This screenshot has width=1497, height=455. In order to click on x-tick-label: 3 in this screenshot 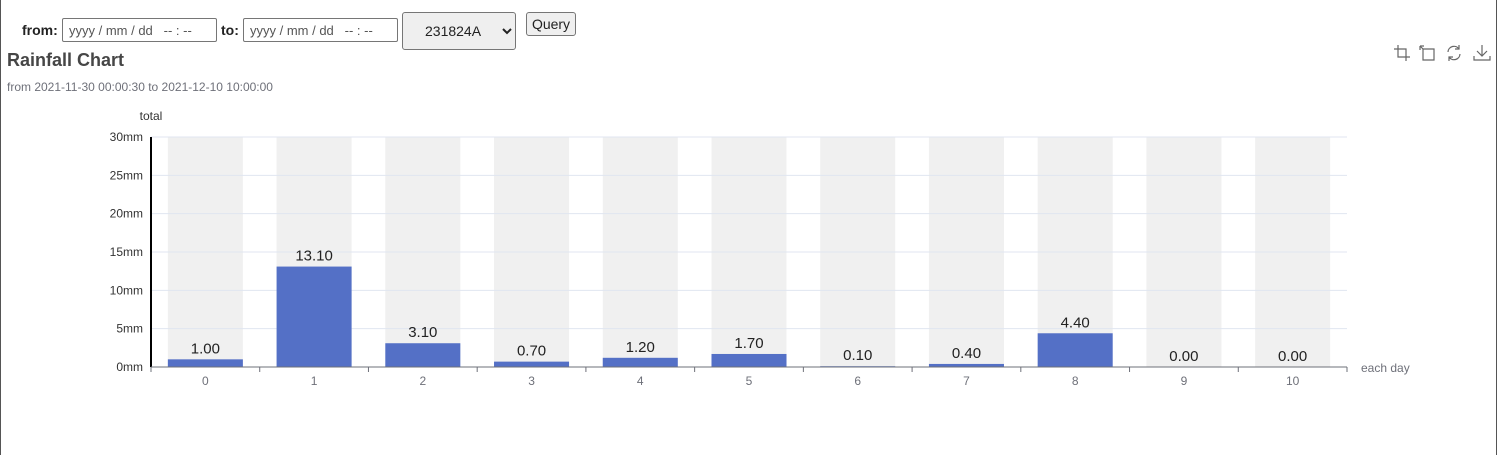, I will do `click(531, 381)`.